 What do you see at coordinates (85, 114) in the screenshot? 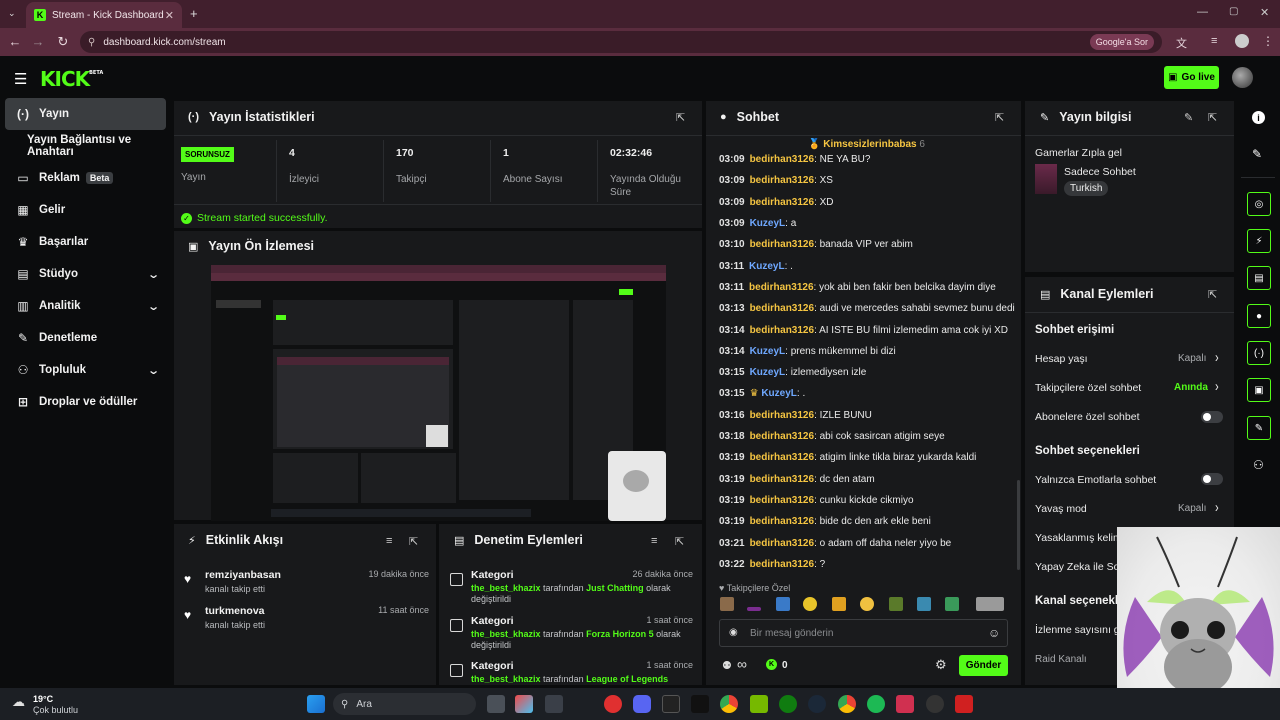
I see `sidebar-item-yayin: (·) Yayın` at bounding box center [85, 114].